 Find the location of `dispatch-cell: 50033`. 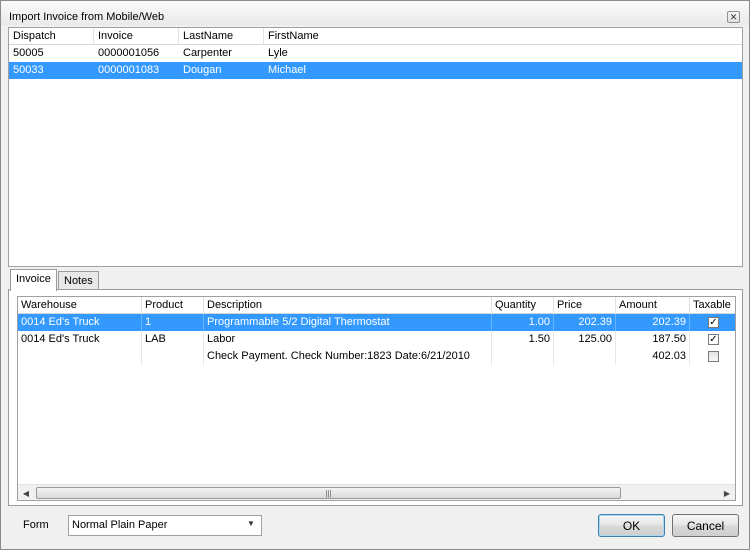

dispatch-cell: 50033 is located at coordinates (28, 70).